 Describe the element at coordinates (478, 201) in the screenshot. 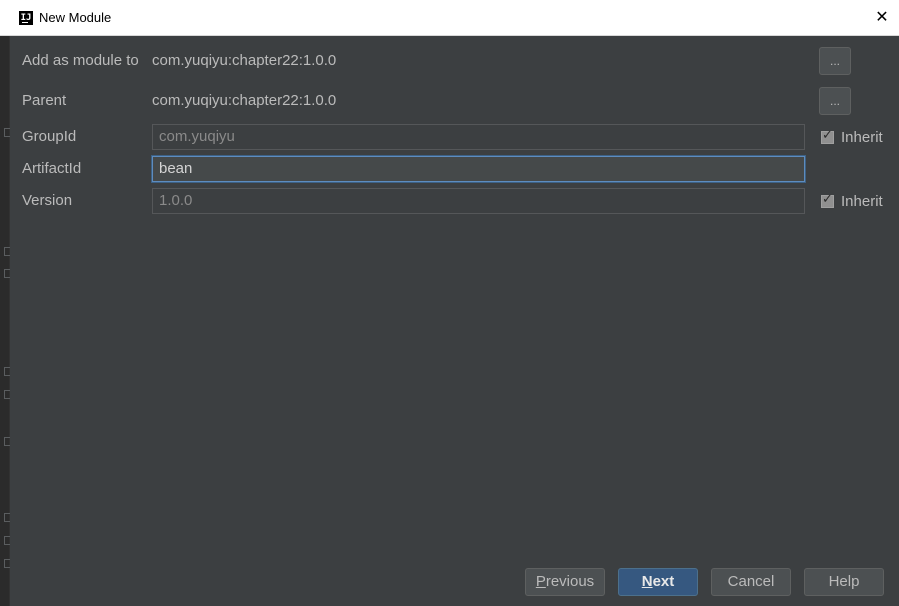

I see `version-field: 1.0.0` at that location.